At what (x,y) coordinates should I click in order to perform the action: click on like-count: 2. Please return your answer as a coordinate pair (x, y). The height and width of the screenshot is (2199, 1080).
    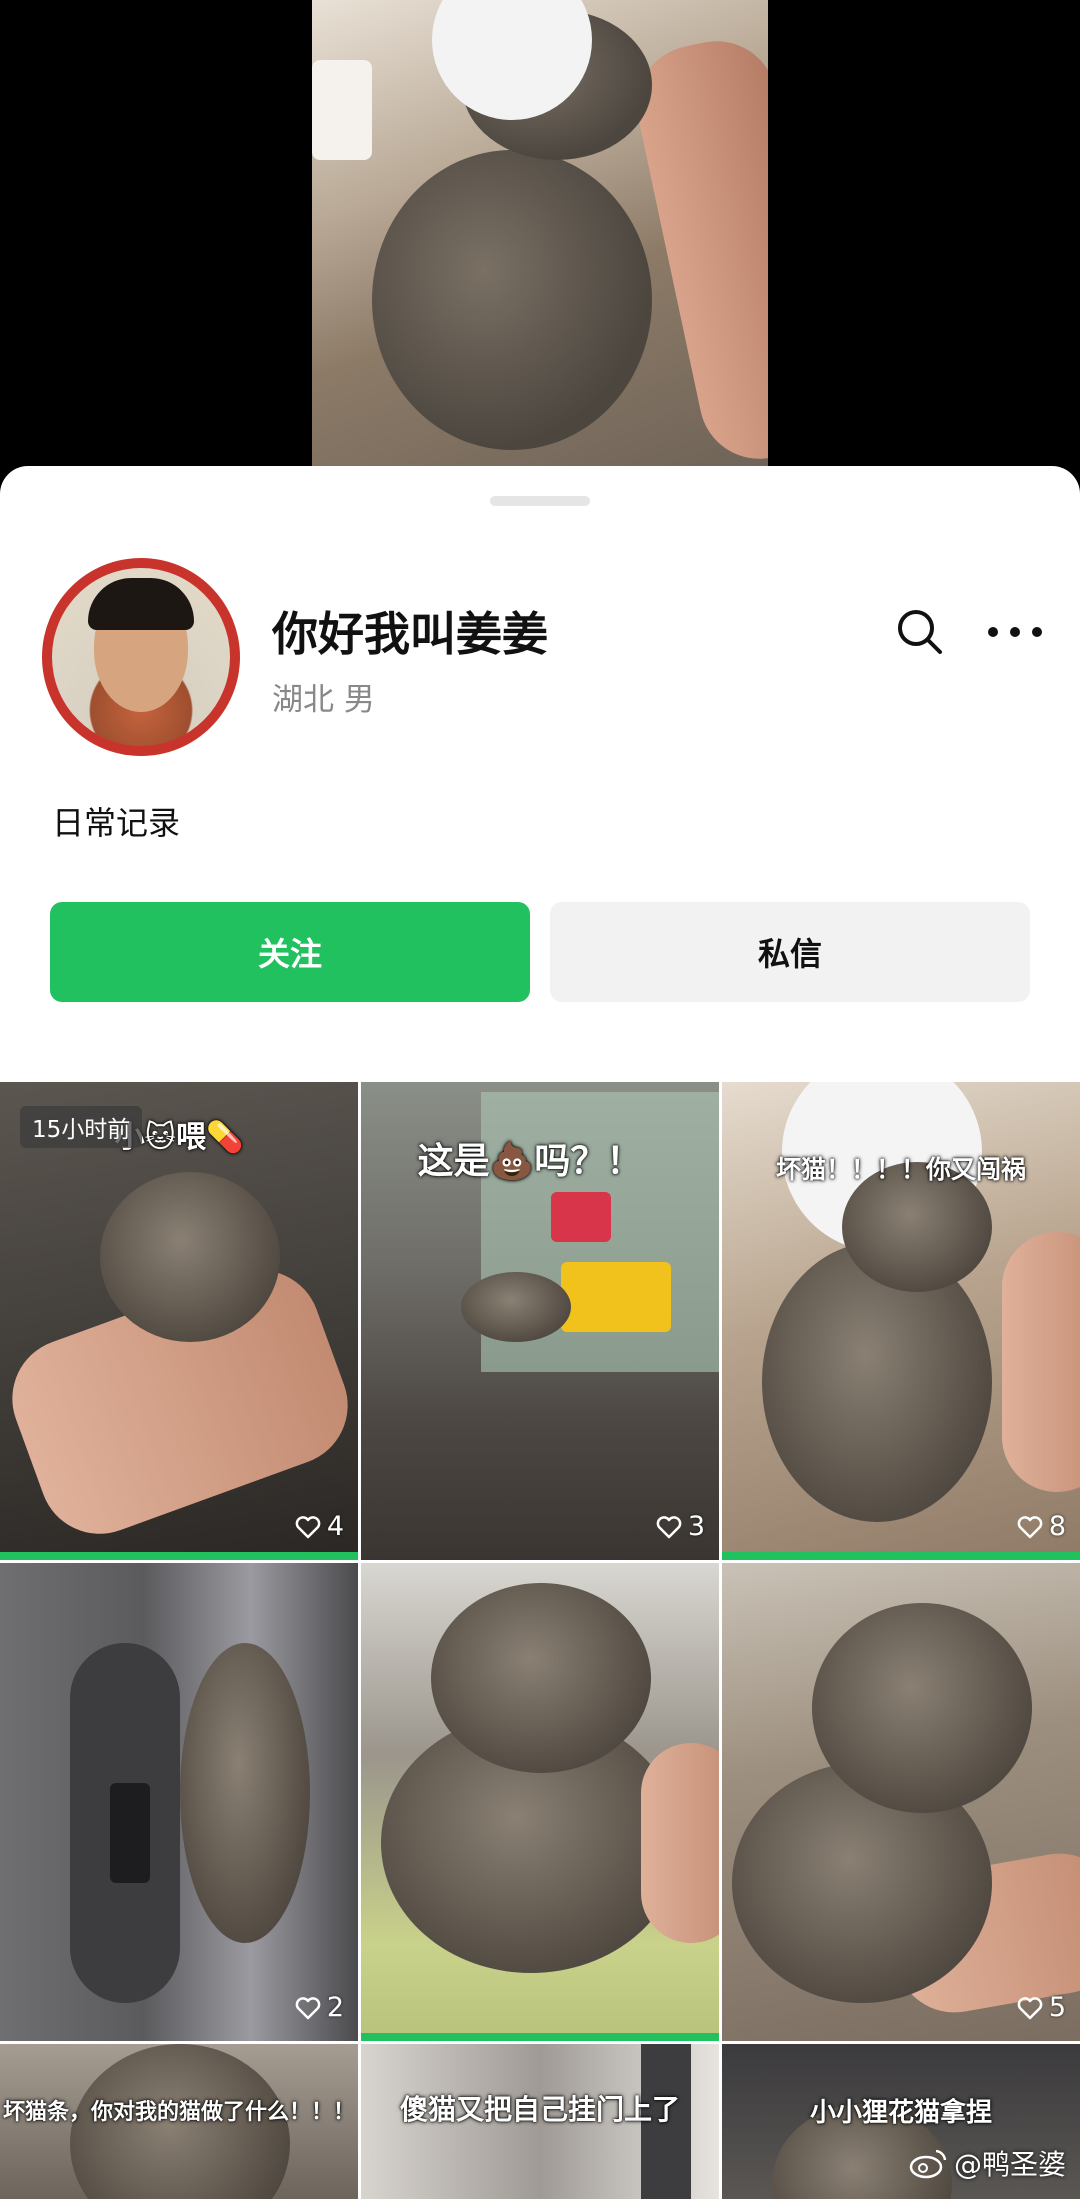
    Looking at the image, I should click on (319, 2007).